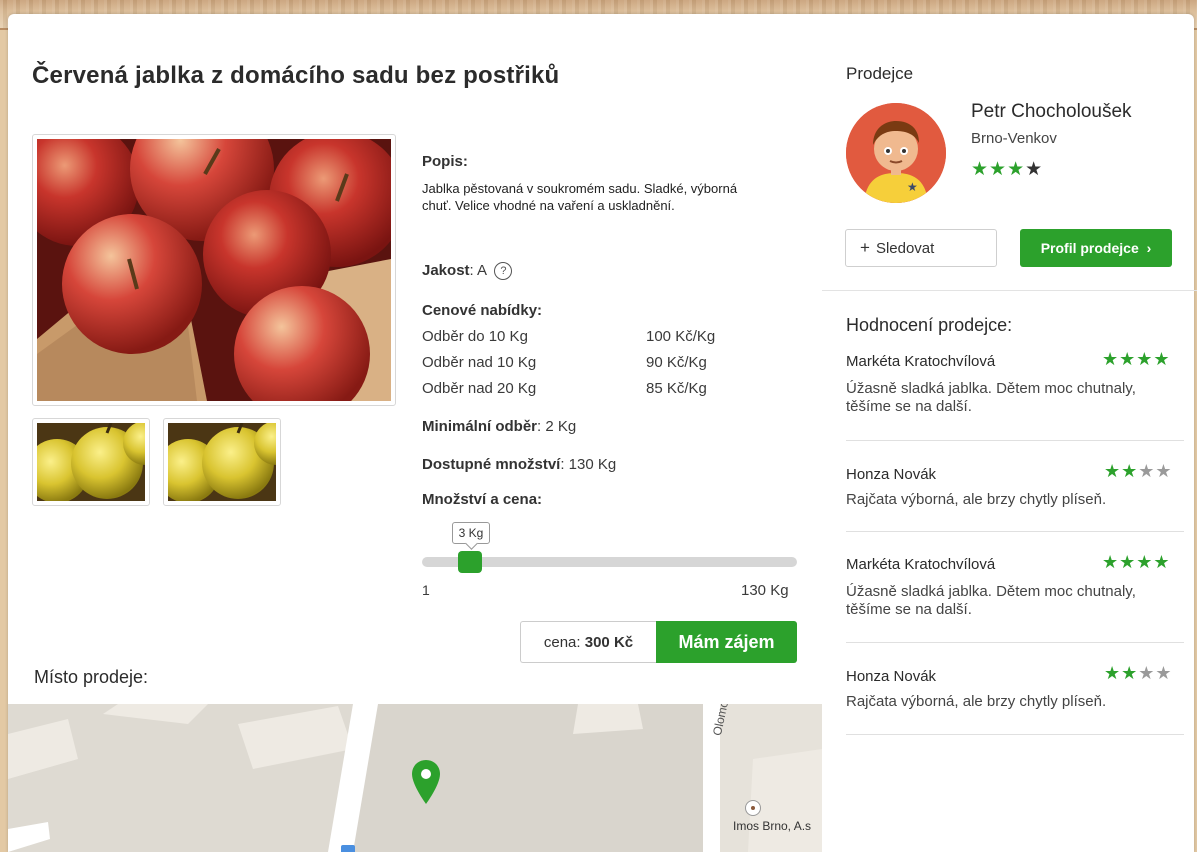 Image resolution: width=1197 pixels, height=852 pixels. I want to click on profile-label: Profil prodejce, so click(1089, 248).